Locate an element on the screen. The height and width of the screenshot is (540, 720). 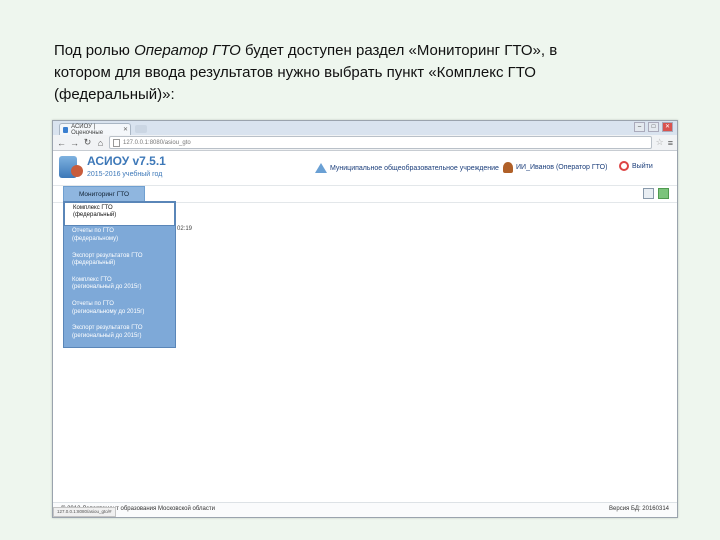
address-bar: 127.0.0.1:8080/asiou_gto is located at coordinates (380, 142).